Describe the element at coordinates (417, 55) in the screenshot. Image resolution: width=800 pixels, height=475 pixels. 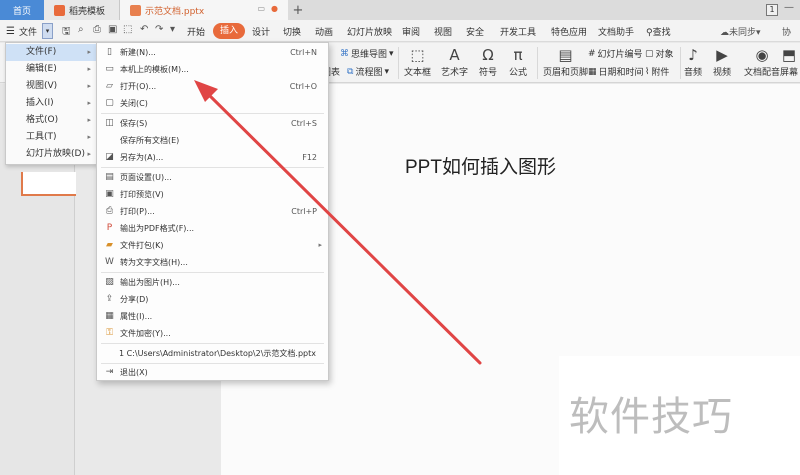
I see `textbox-icon: ⬚` at that location.